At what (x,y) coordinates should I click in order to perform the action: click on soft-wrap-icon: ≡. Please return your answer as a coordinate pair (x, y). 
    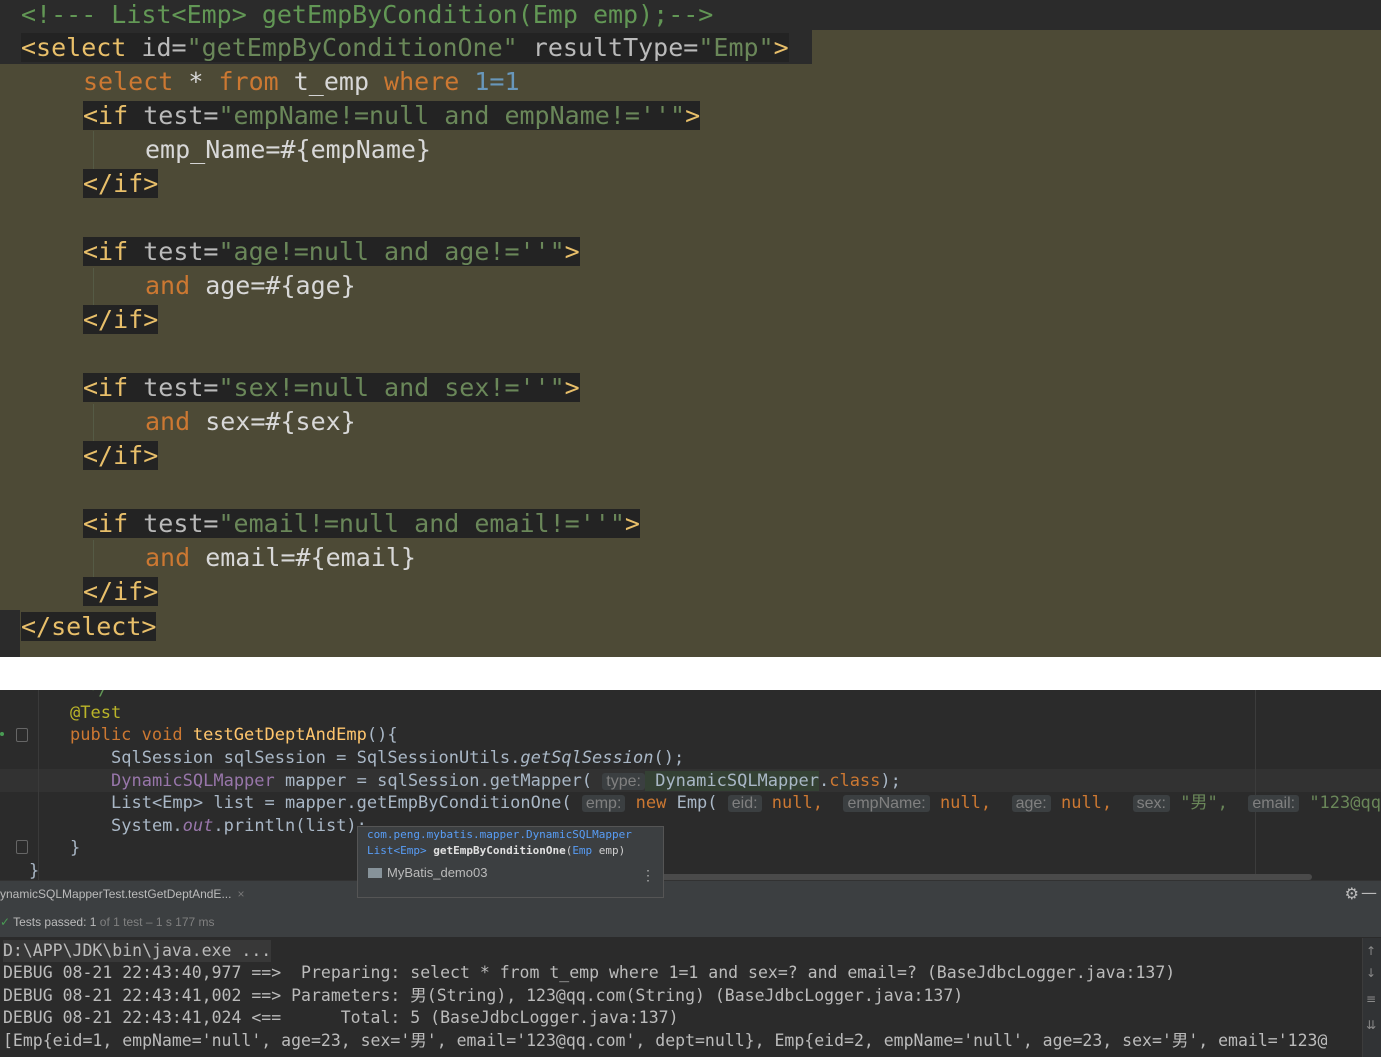
    Looking at the image, I should click on (1371, 999).